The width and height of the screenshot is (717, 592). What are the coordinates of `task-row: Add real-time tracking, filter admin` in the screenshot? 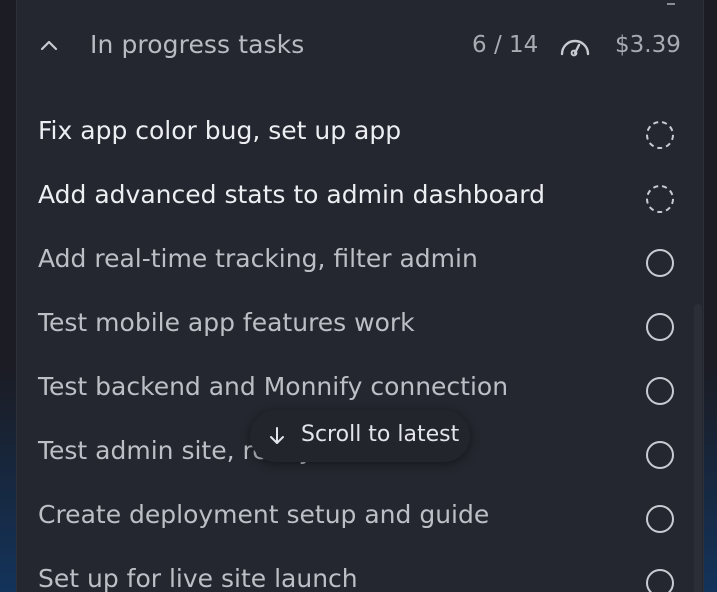 It's located at (361, 262).